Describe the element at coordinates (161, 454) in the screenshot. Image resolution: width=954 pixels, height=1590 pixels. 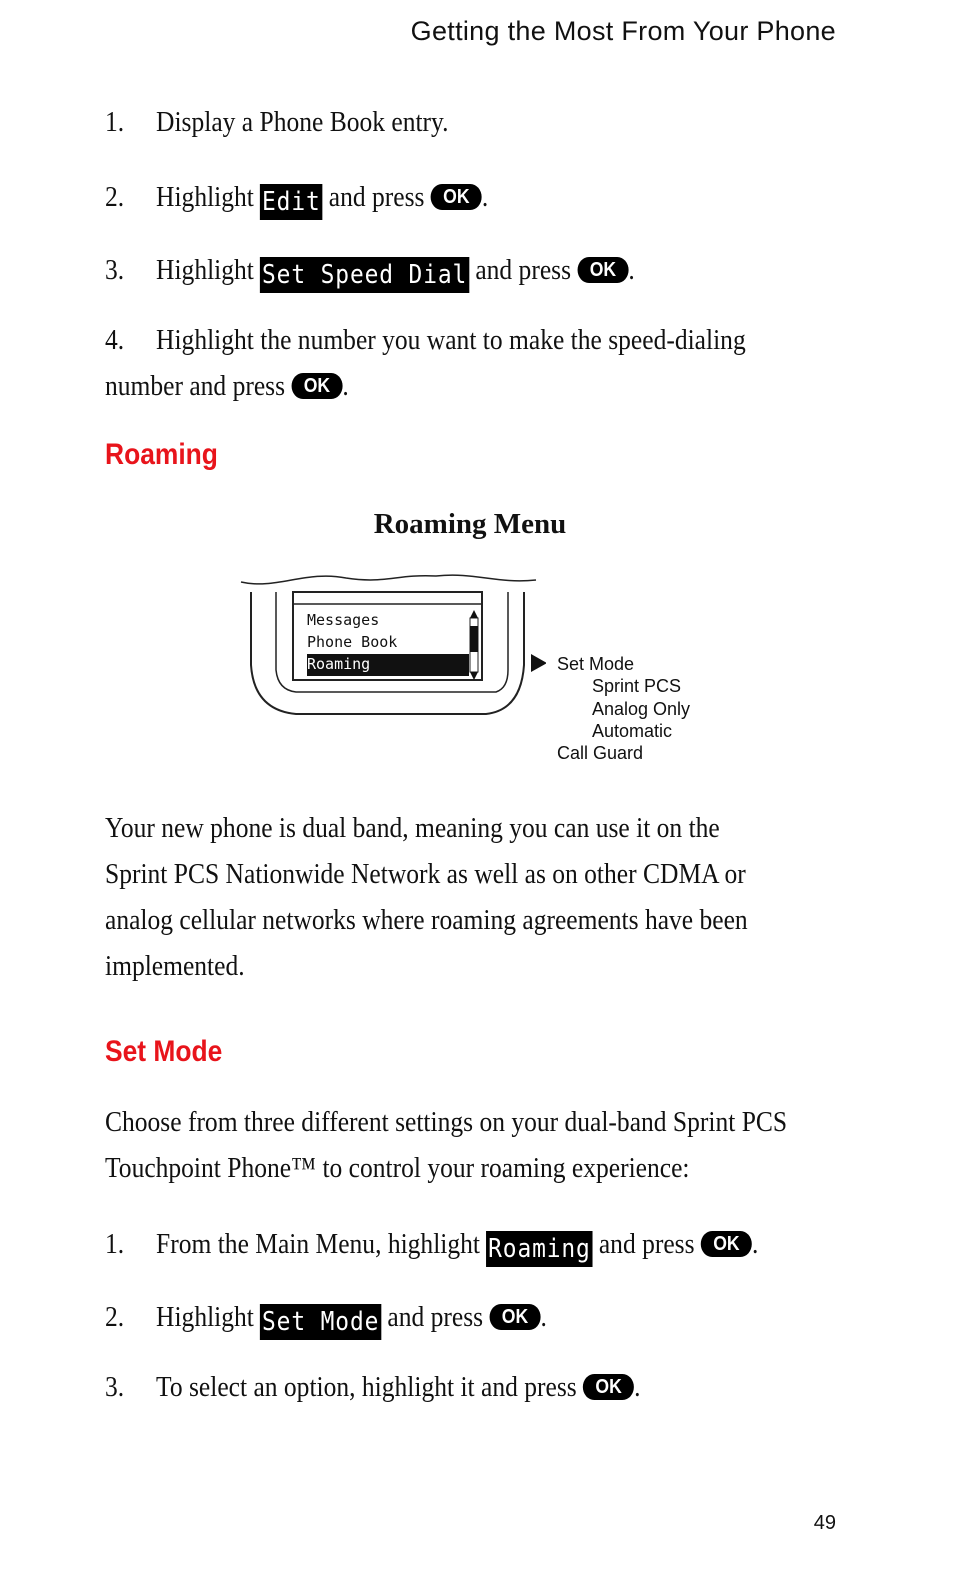
I see `section-heading-roaming: Roaming` at that location.